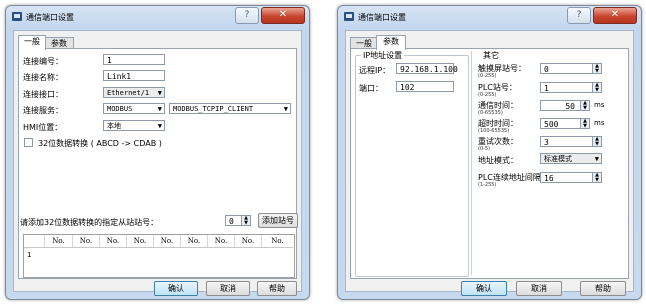 The height and width of the screenshot is (305, 646). I want to click on slave-station-prompt: 请添加32位数据转换的指定从站站号：, so click(89, 222).